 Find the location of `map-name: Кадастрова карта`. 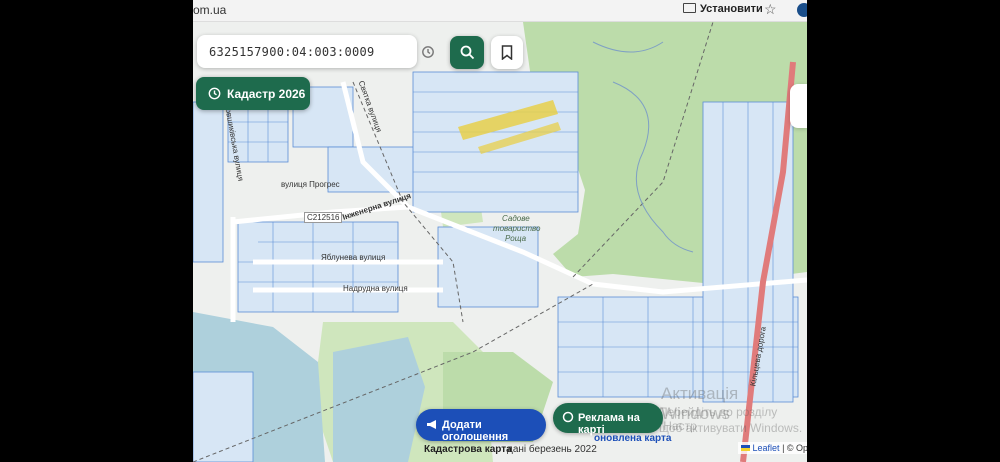

map-name: Кадастрова карта is located at coordinates (468, 449).